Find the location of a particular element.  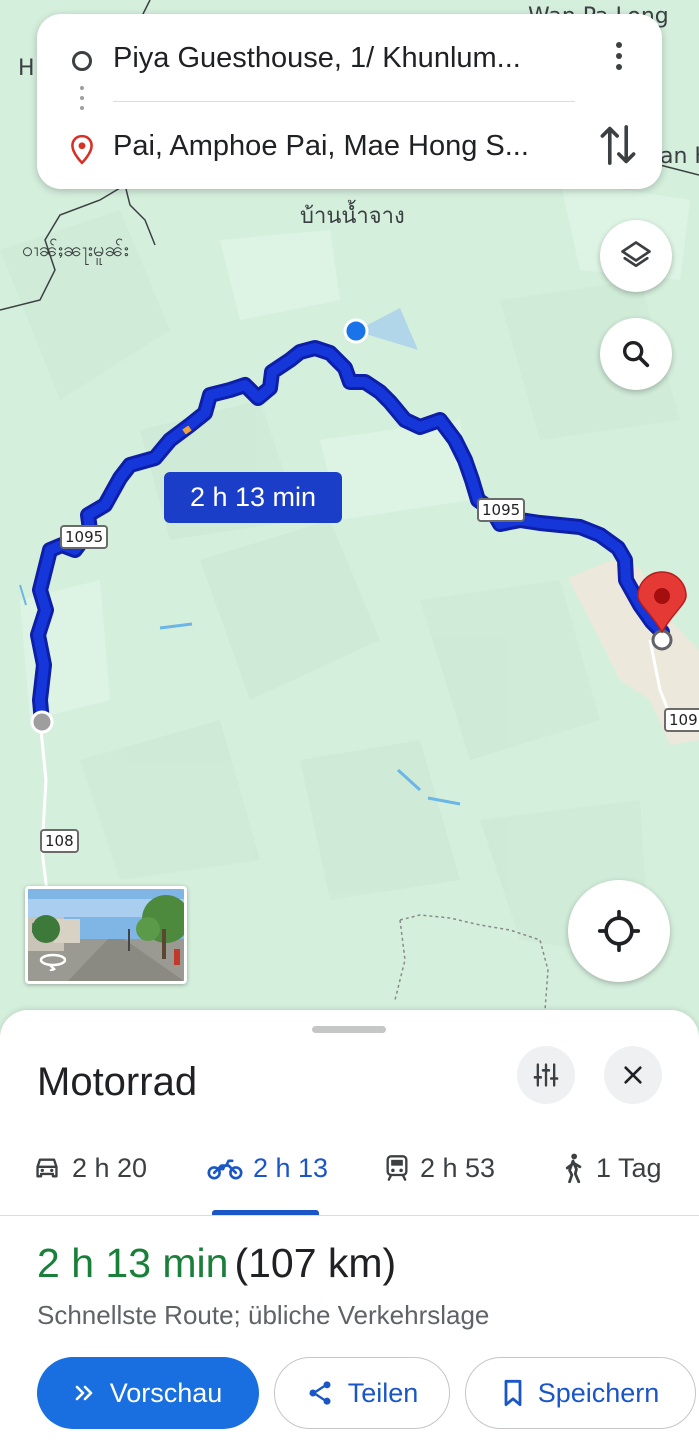

route-description: Schnellste Route; übliche Verkehrslage is located at coordinates (263, 1315).